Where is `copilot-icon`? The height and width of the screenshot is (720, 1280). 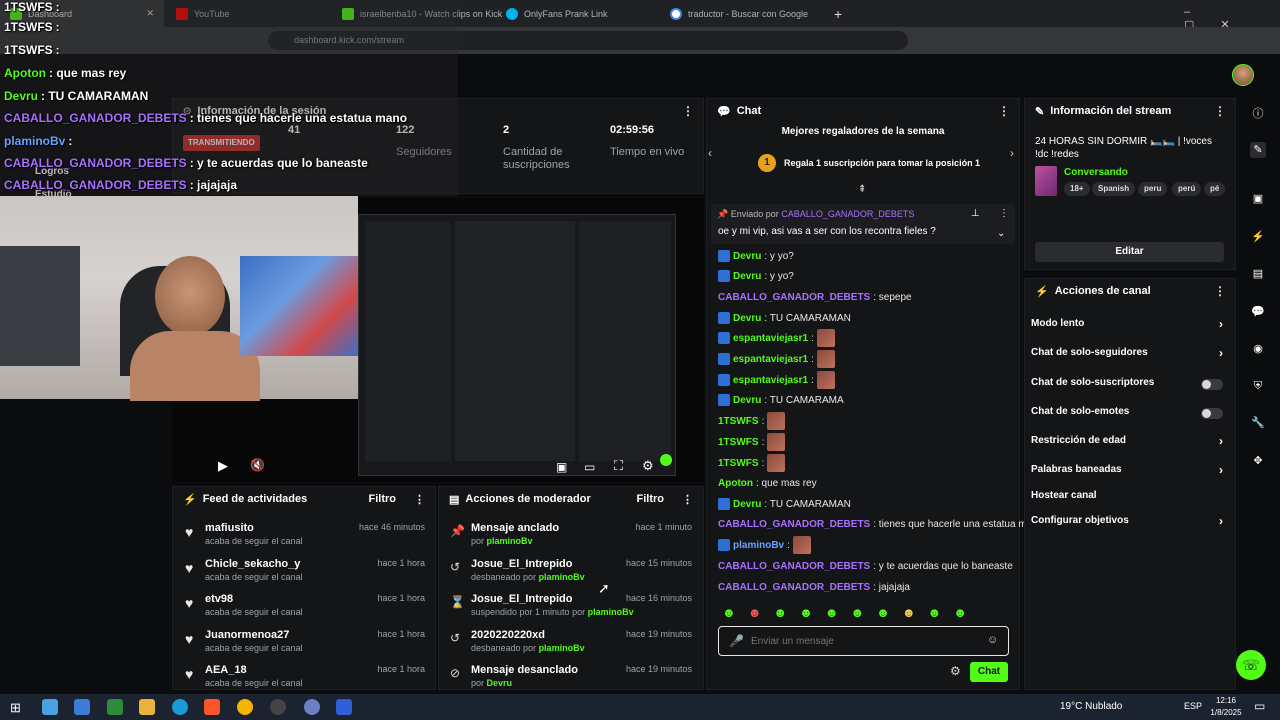 copilot-icon is located at coordinates (50, 707).